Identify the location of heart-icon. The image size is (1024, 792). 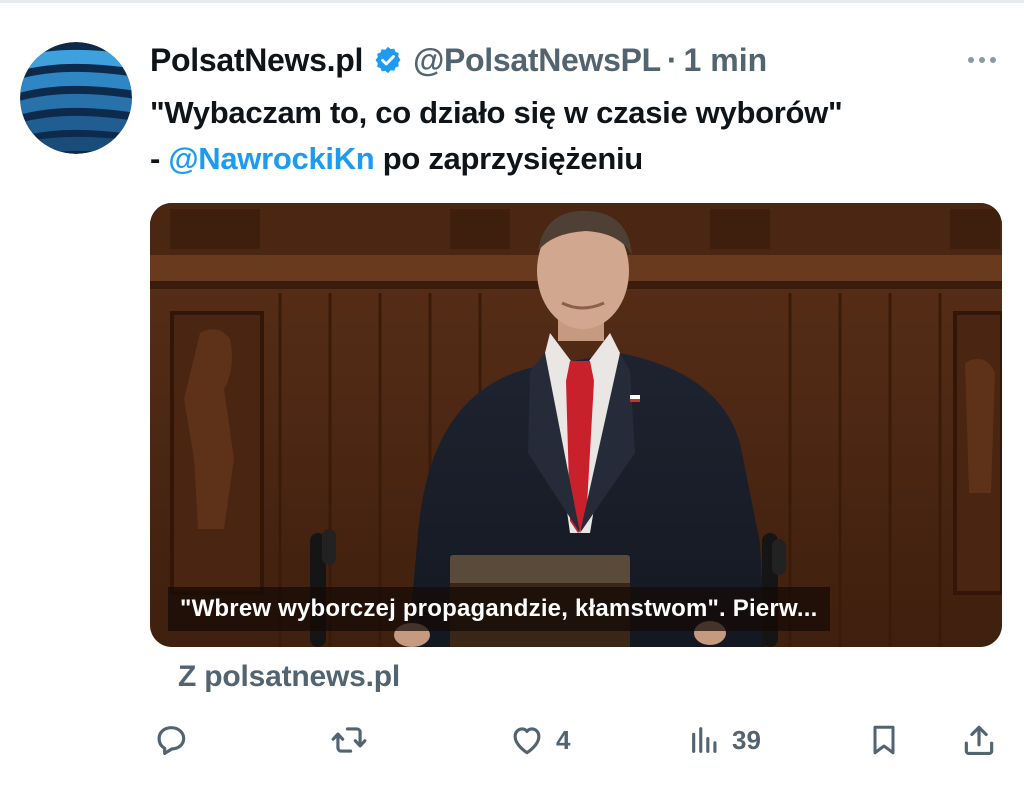
(527, 741).